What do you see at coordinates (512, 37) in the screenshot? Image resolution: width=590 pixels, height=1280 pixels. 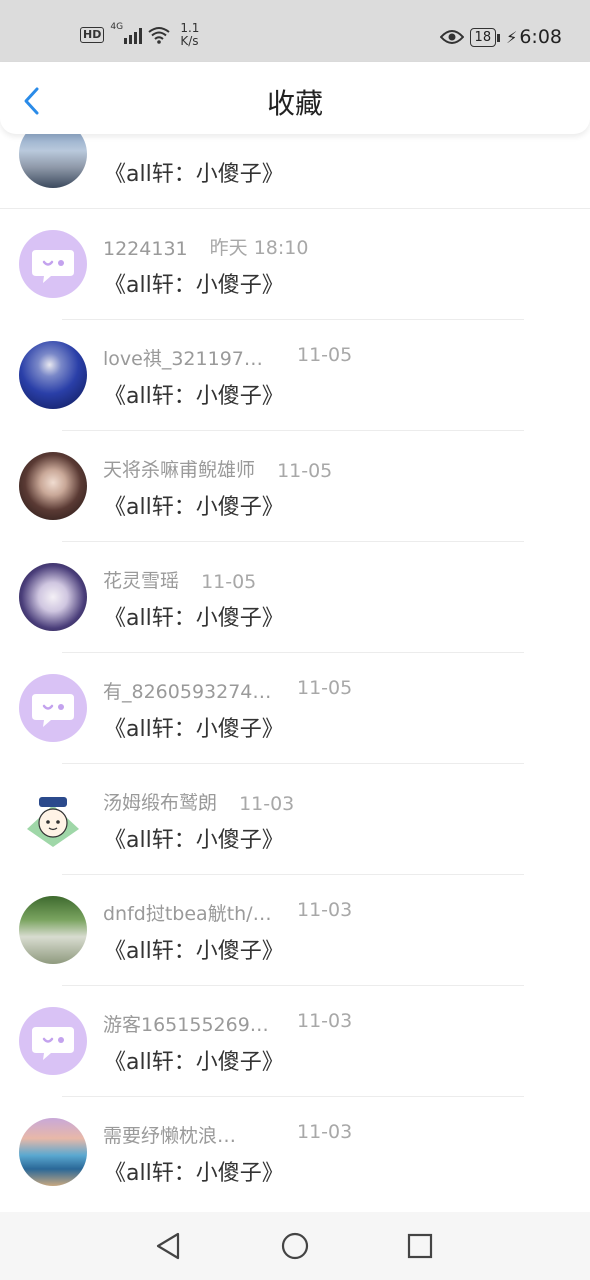 I see `charging-icon: ⚡` at bounding box center [512, 37].